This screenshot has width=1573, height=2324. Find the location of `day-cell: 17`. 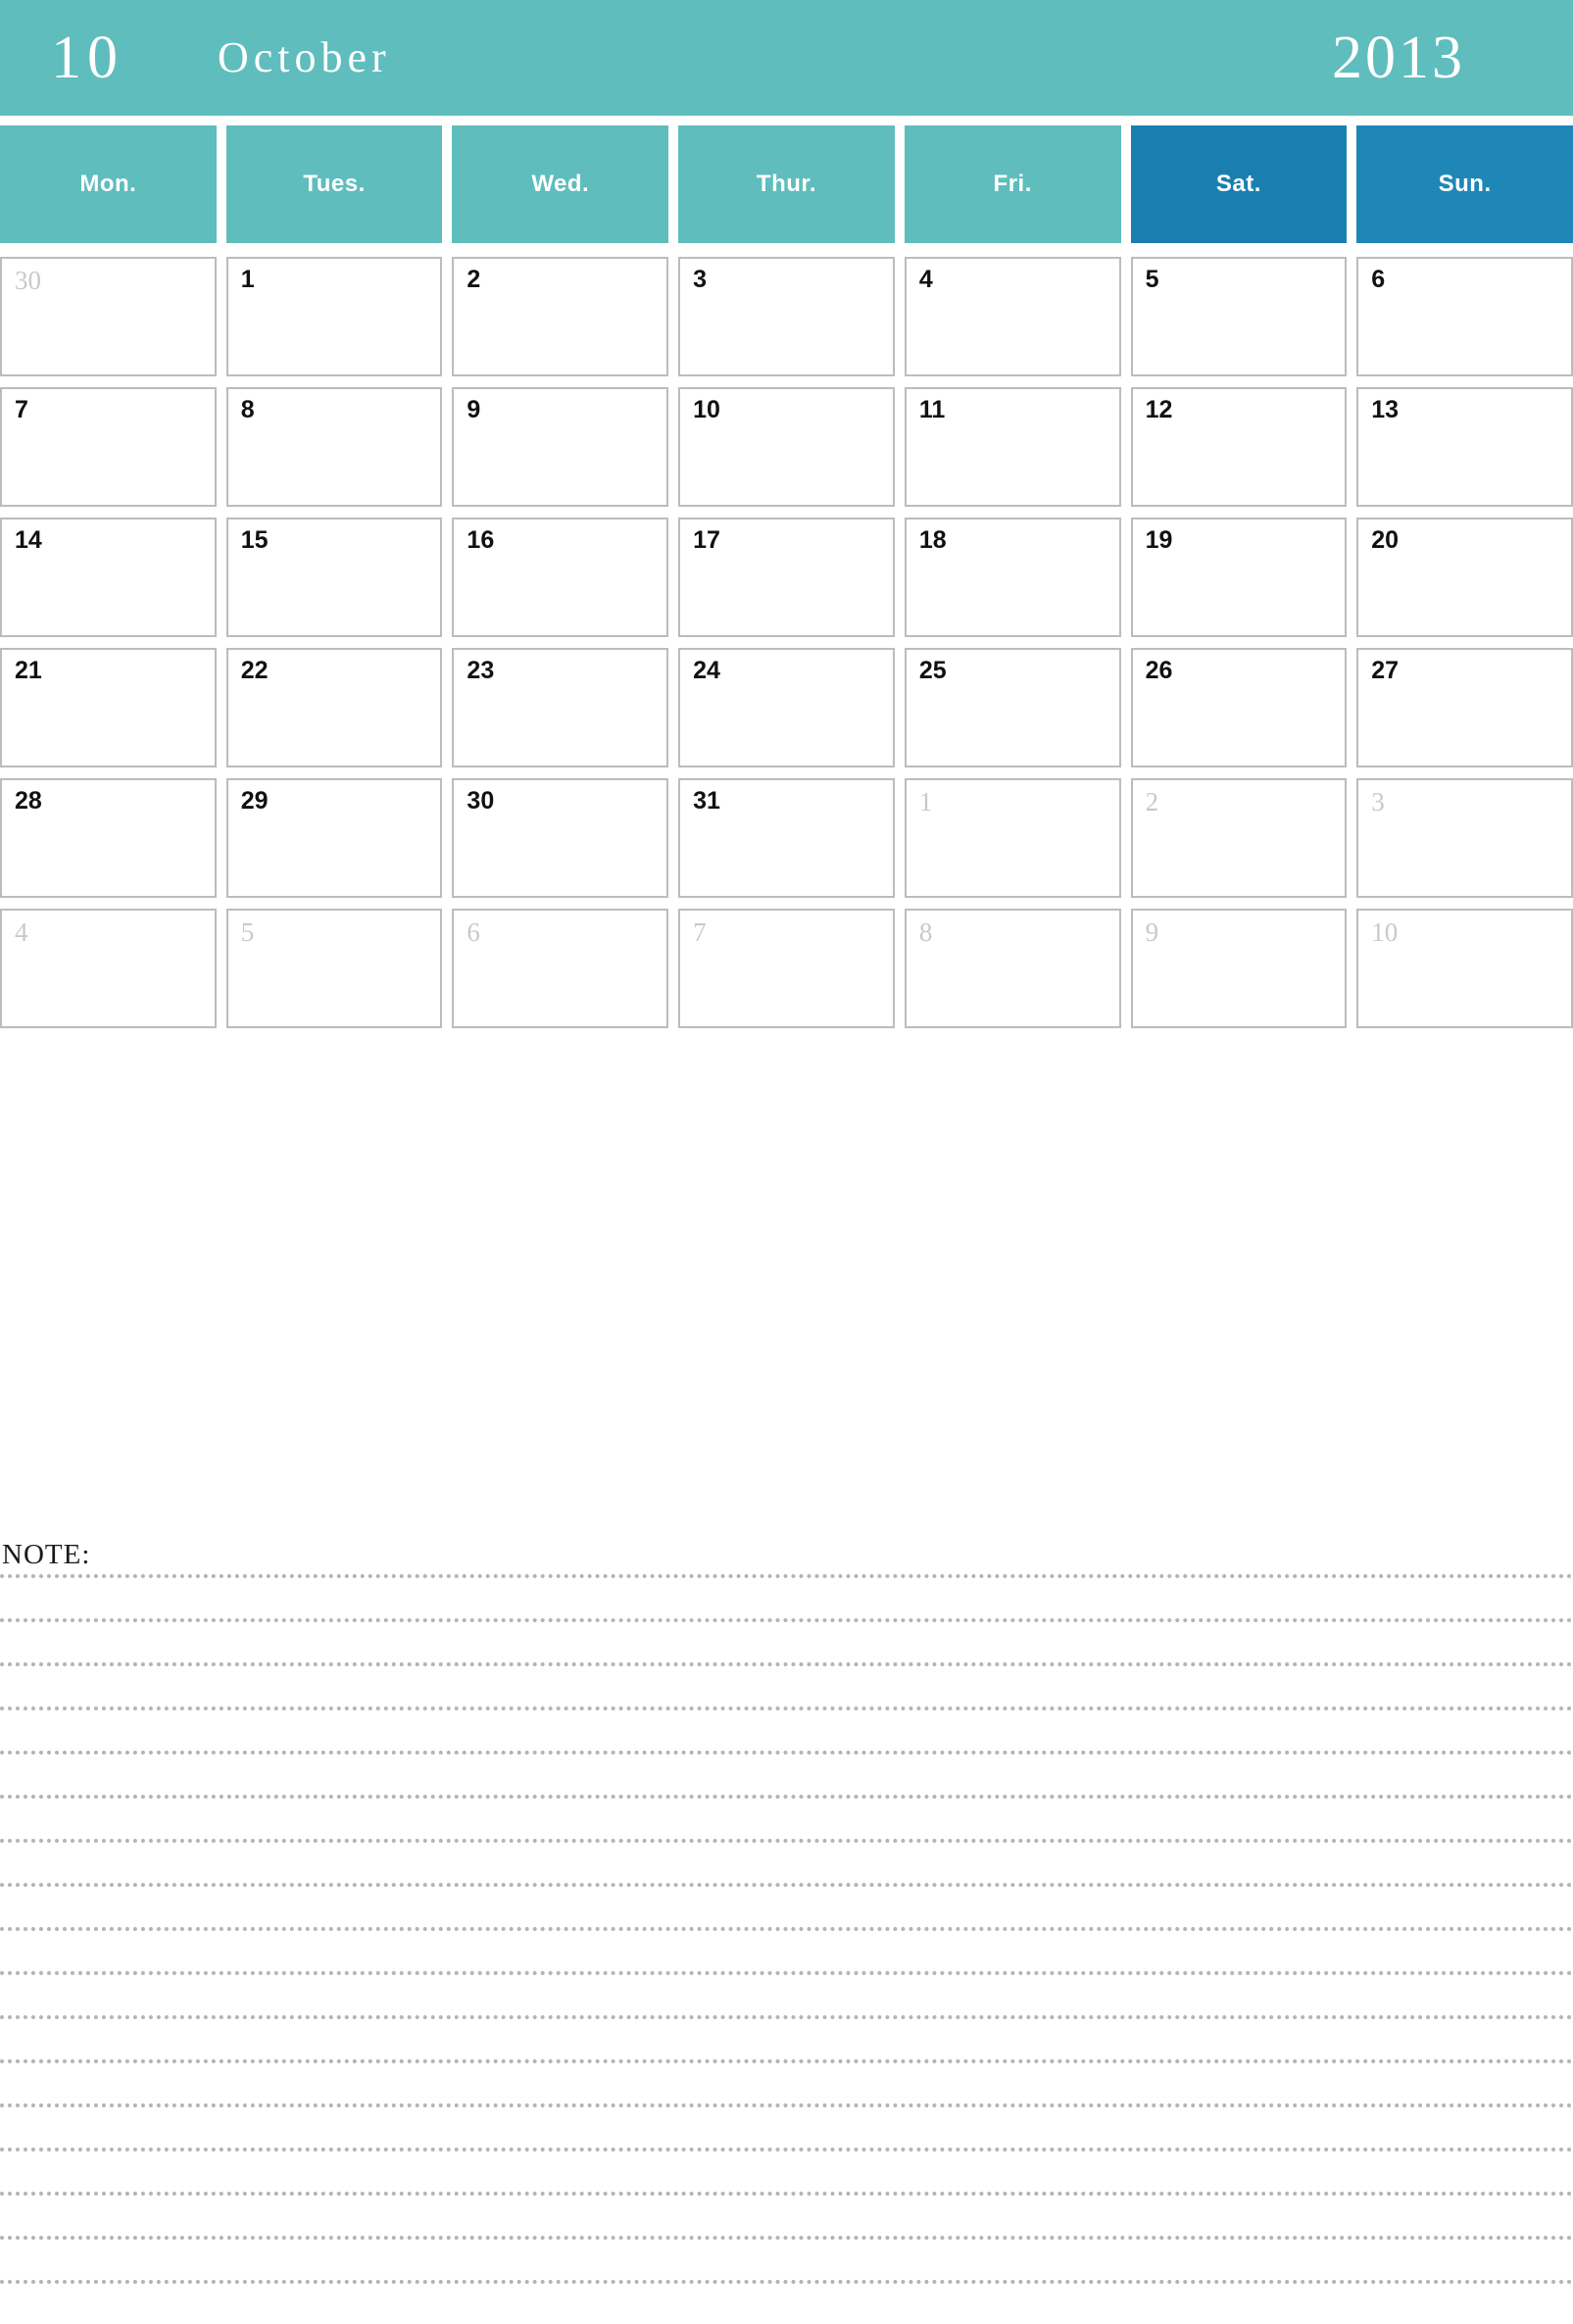

day-cell: 17 is located at coordinates (786, 577).